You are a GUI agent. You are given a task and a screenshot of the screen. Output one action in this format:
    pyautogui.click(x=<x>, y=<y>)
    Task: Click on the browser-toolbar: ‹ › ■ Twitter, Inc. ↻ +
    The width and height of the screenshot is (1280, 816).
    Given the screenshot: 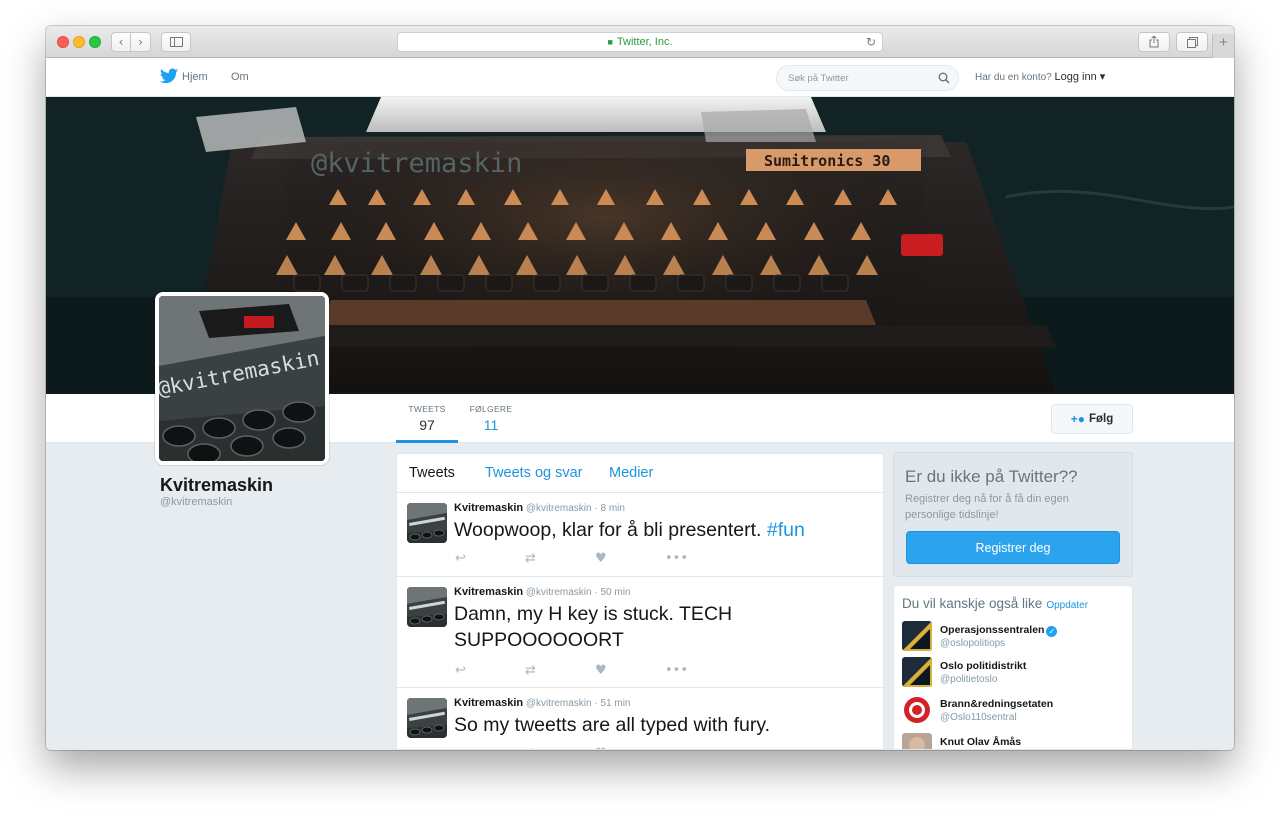 What is the action you would take?
    pyautogui.click(x=640, y=42)
    